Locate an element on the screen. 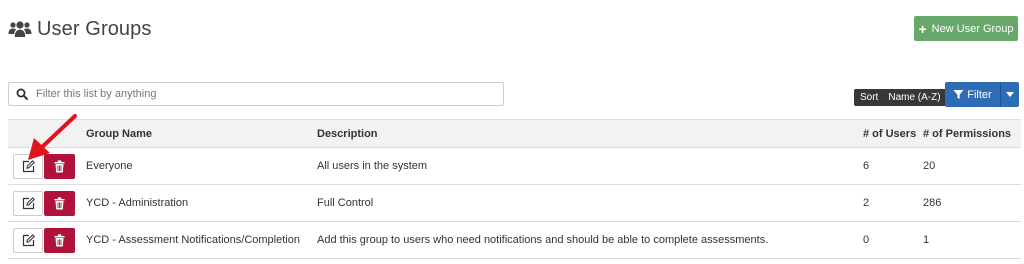 The width and height of the screenshot is (1024, 264). permissions-count-cell: 20 is located at coordinates (972, 166).